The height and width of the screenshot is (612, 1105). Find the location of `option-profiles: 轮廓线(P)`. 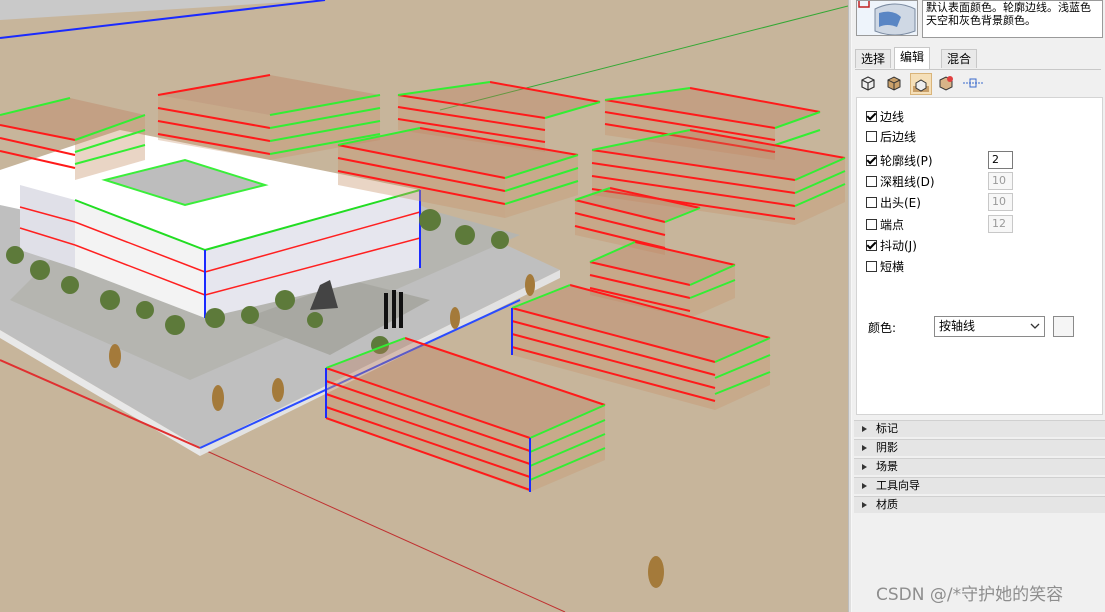

option-profiles: 轮廓线(P) is located at coordinates (899, 160).